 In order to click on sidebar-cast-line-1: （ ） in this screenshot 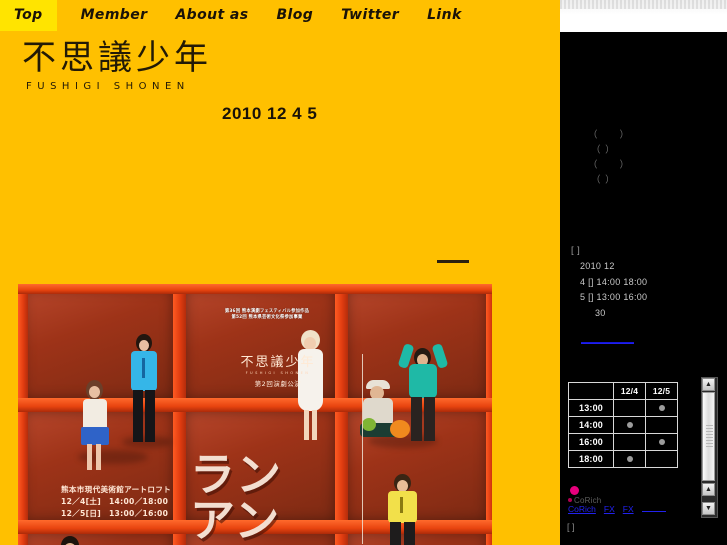, I will do `click(609, 135)`.